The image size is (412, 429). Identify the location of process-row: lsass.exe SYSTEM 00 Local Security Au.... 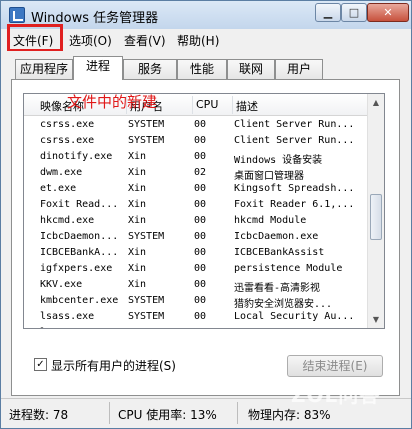
(196, 318).